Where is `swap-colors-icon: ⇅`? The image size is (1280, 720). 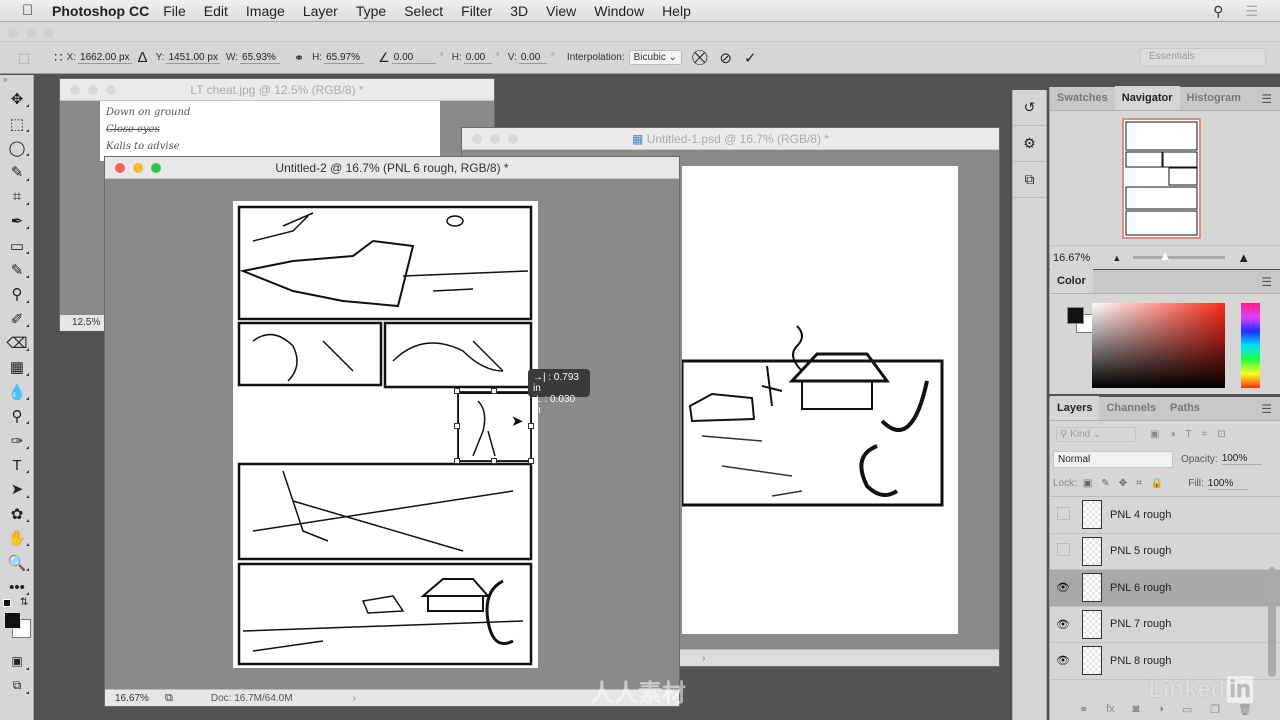 swap-colors-icon: ⇅ is located at coordinates (24, 602).